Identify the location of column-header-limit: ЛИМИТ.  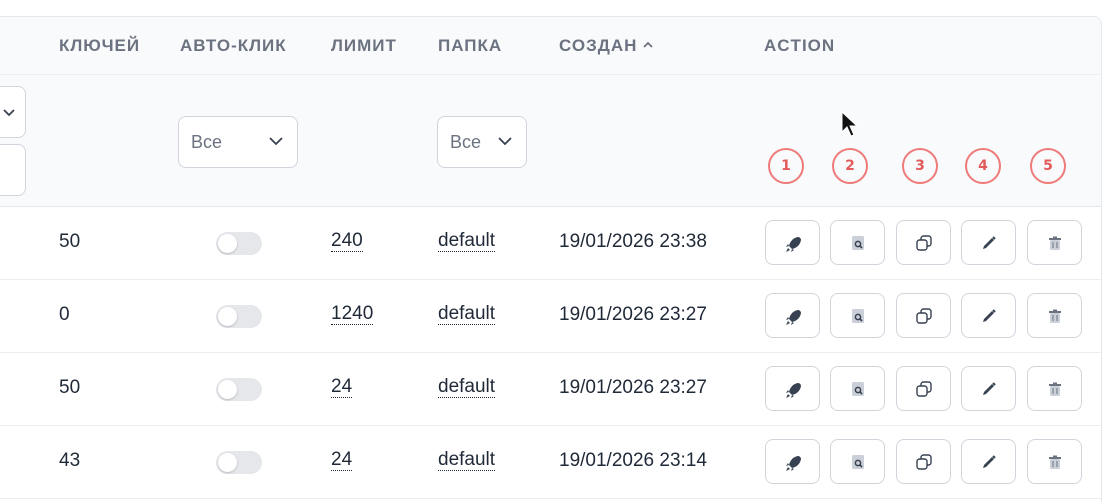
(364, 46).